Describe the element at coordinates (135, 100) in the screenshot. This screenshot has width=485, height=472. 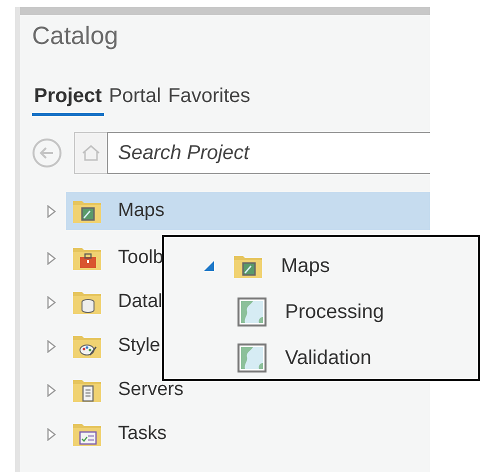
I see `tab: Portal` at that location.